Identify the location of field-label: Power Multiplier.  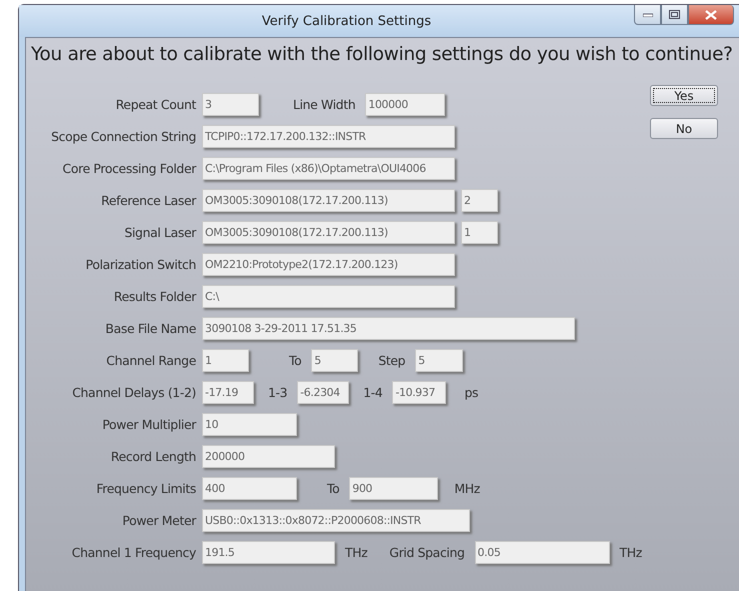
(148, 424).